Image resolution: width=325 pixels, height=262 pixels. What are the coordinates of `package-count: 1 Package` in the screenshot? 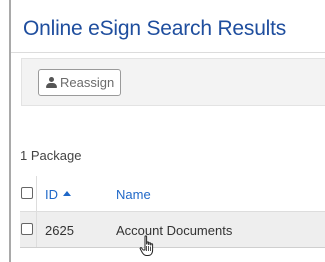 It's located at (51, 155).